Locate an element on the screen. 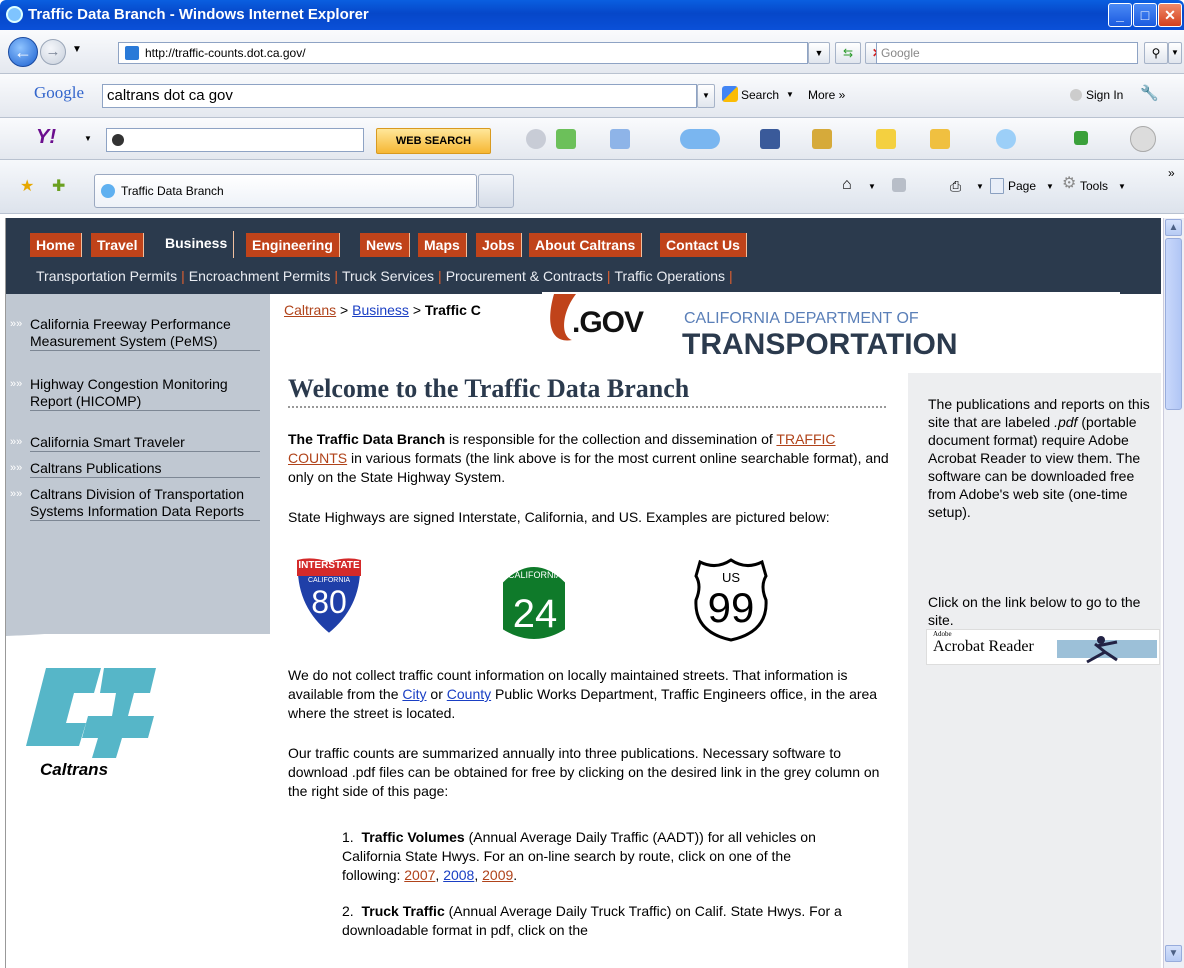 This screenshot has height=968, width=1184. nav-travel: Travel is located at coordinates (118, 245).